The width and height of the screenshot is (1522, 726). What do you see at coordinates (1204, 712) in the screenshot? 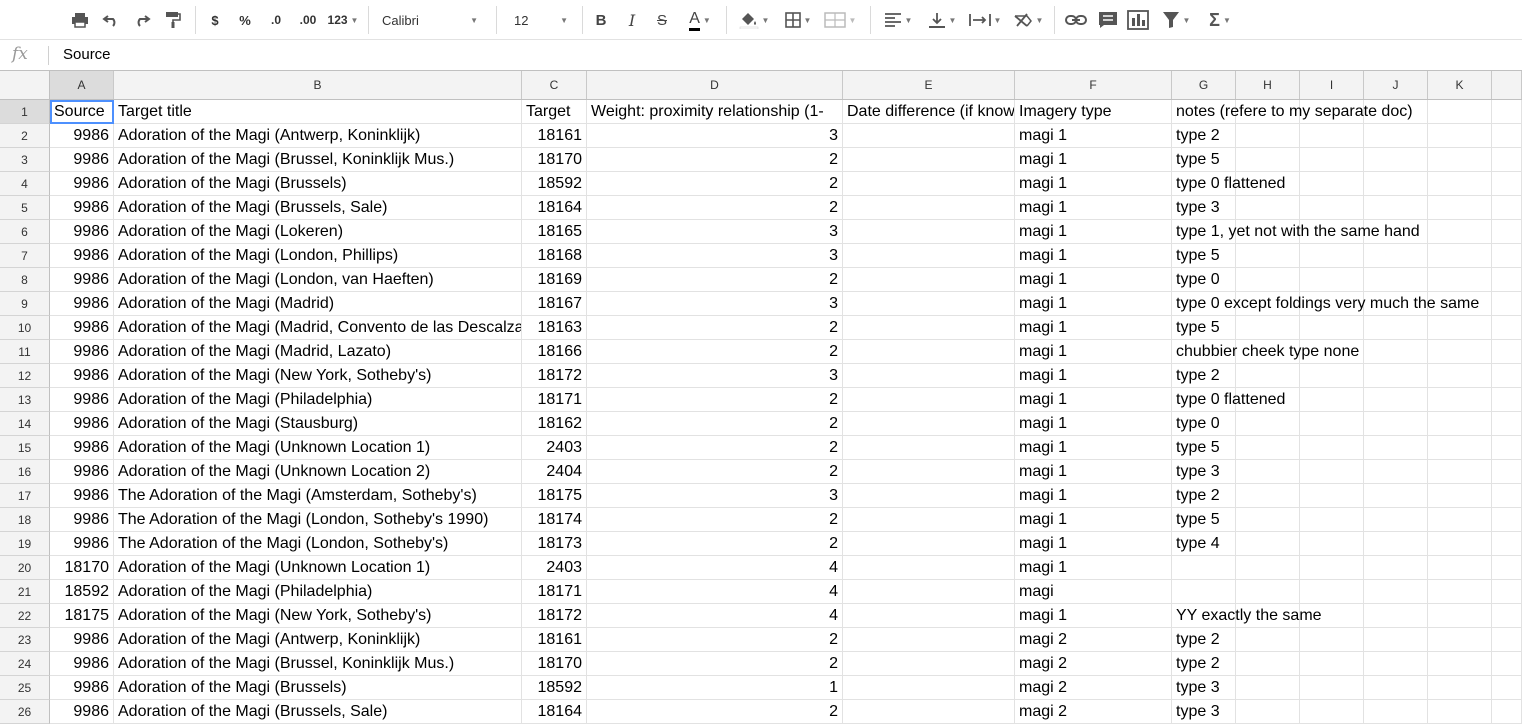
I see `table-cell: type 3` at bounding box center [1204, 712].